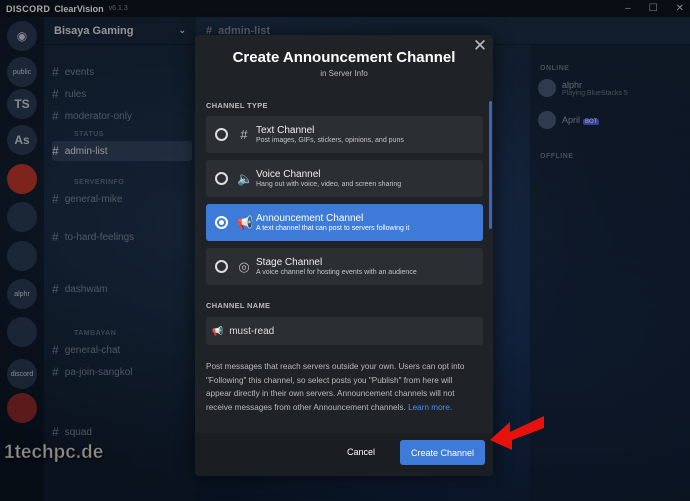 Image resolution: width=690 pixels, height=501 pixels. Describe the element at coordinates (245, 178) in the screenshot. I see `speaker-icon: 🔈` at that location.